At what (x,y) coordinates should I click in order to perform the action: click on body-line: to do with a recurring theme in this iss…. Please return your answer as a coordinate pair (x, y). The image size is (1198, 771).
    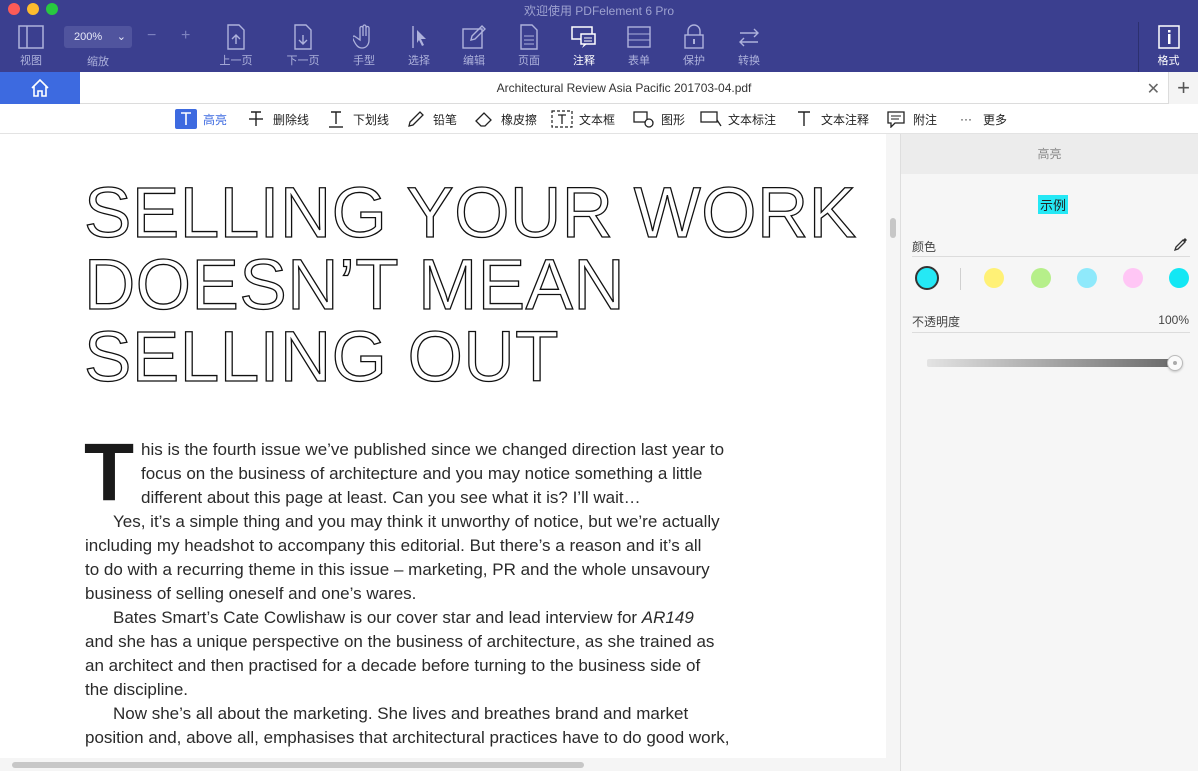
    Looking at the image, I should click on (397, 569).